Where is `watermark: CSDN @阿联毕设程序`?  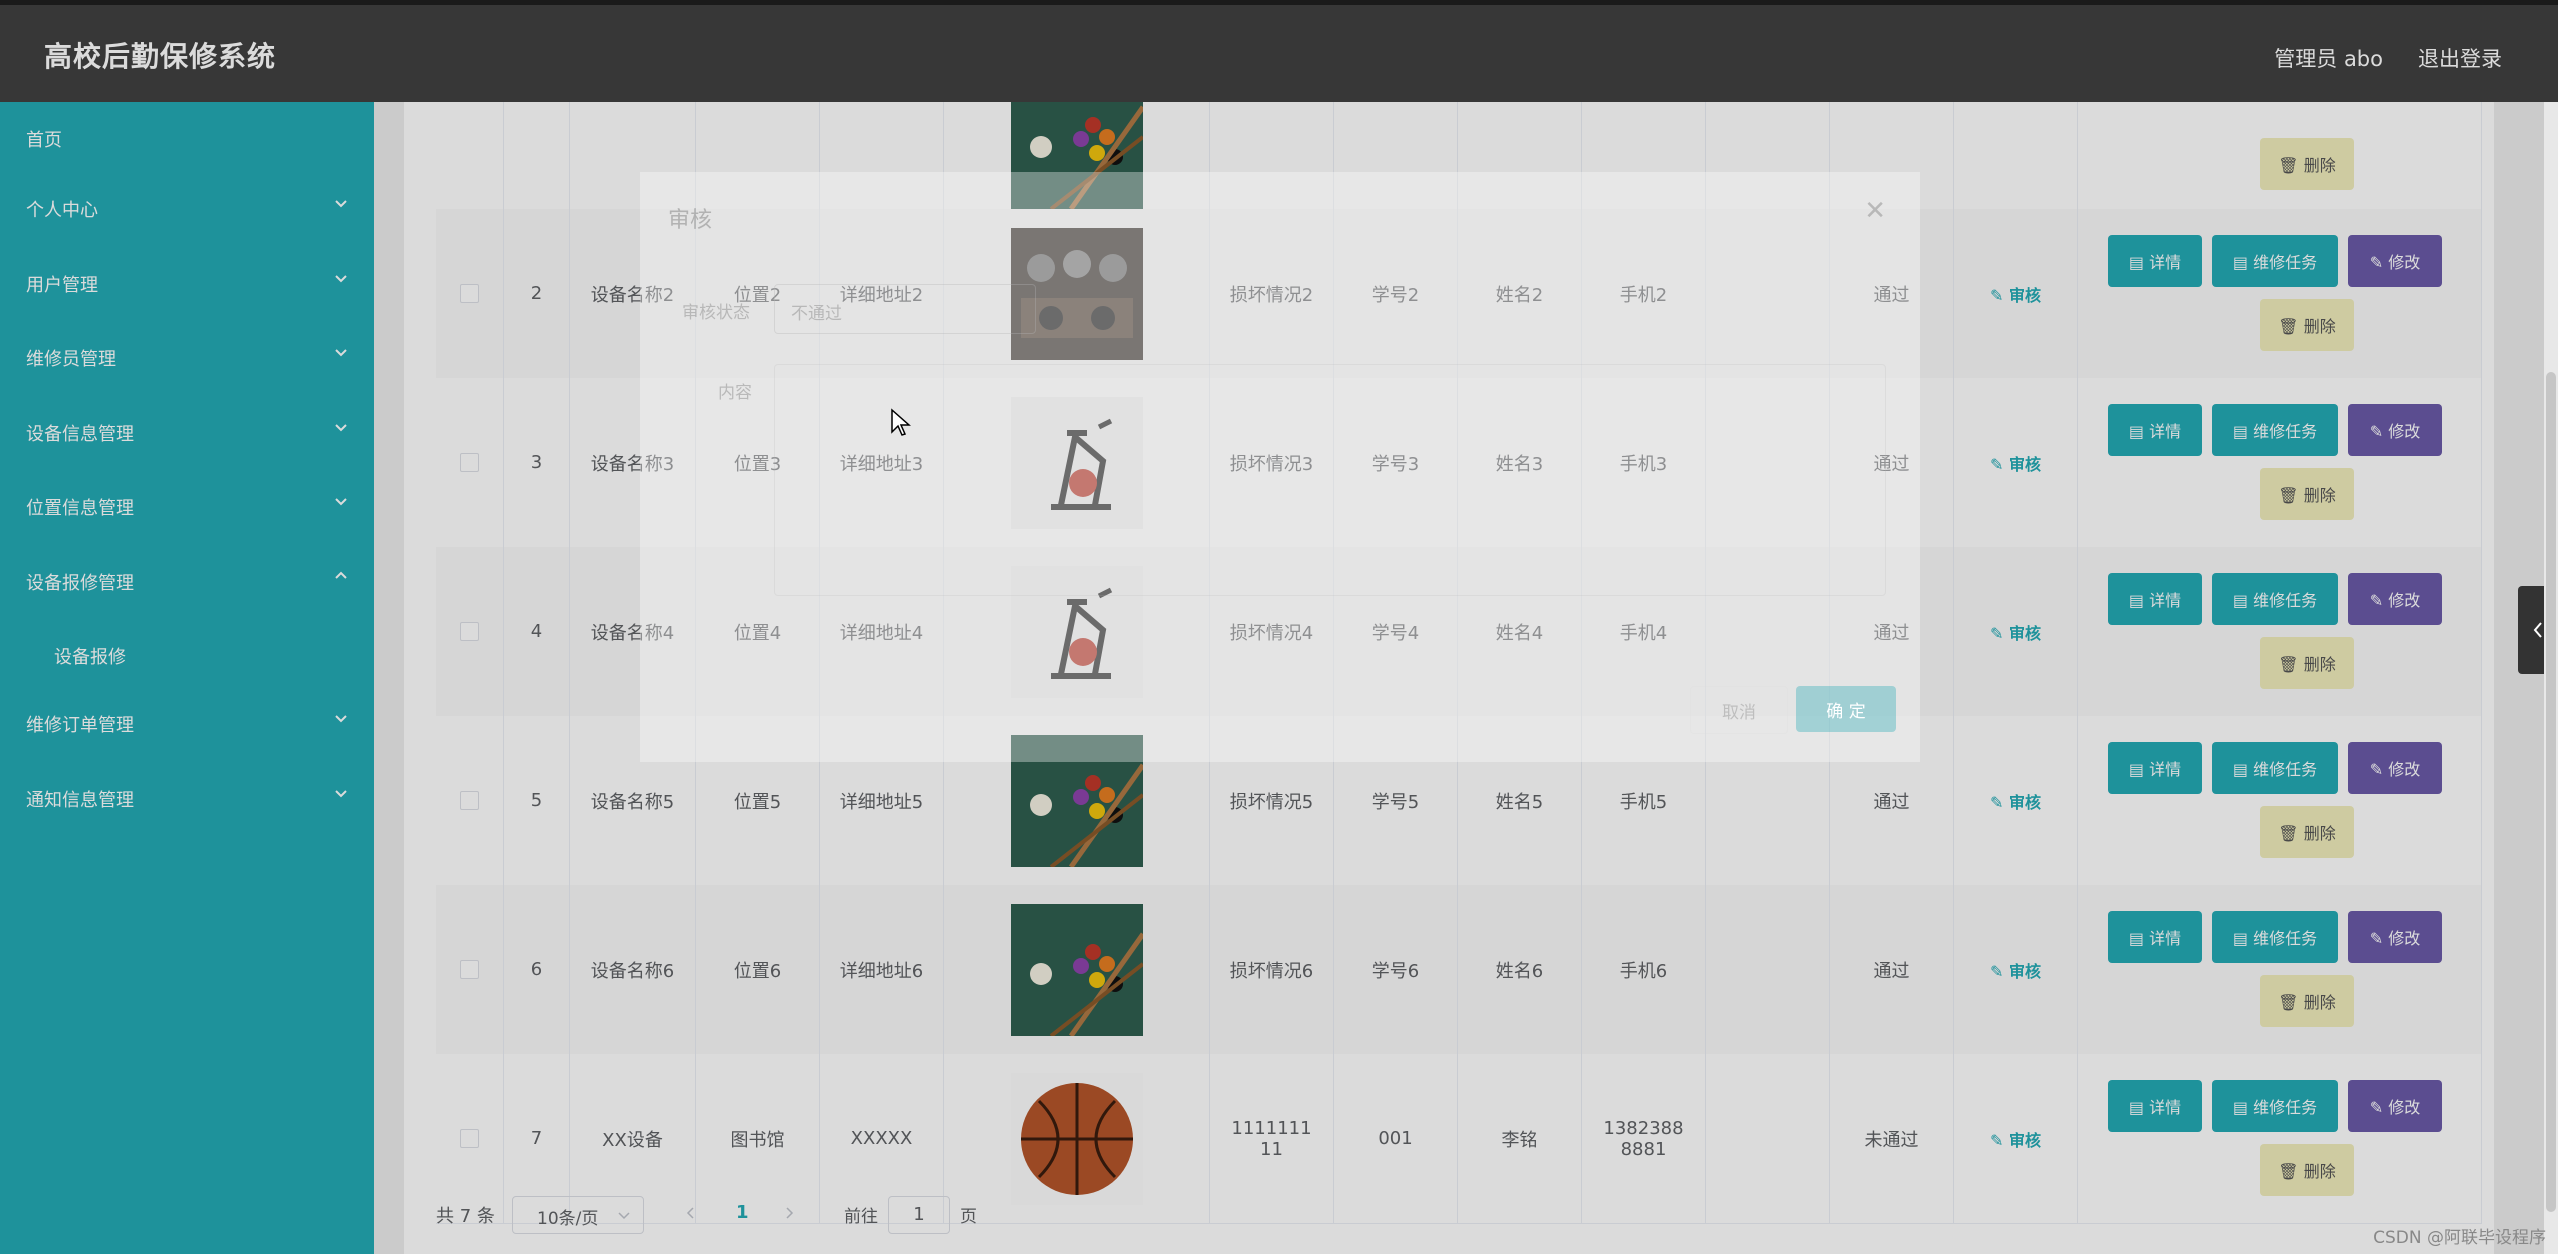 watermark: CSDN @阿联毕设程序 is located at coordinates (2459, 1238).